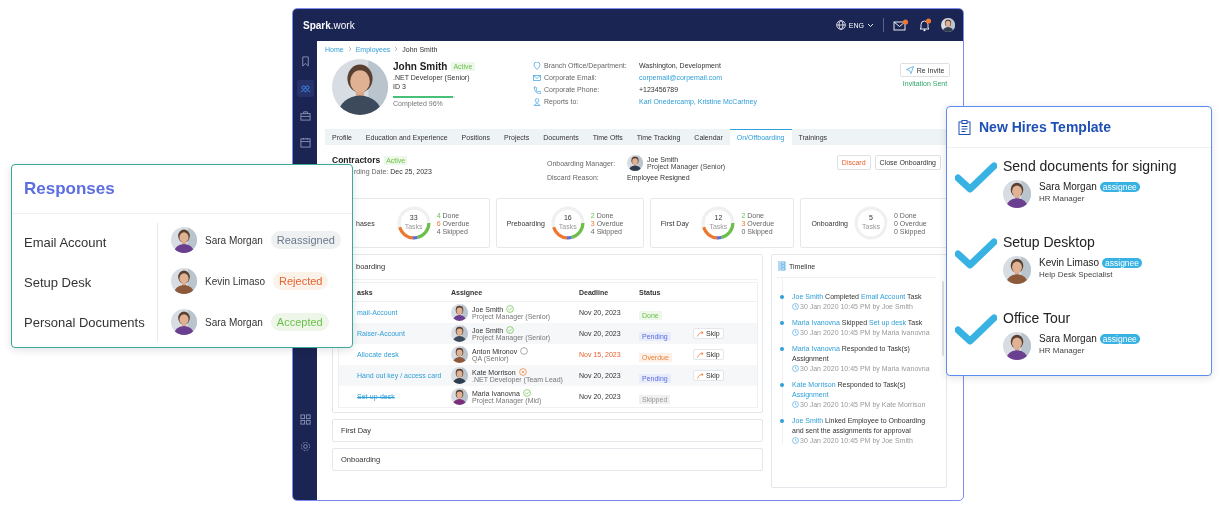 This screenshot has width=1222, height=521. What do you see at coordinates (925, 25) in the screenshot?
I see `bell-icon` at bounding box center [925, 25].